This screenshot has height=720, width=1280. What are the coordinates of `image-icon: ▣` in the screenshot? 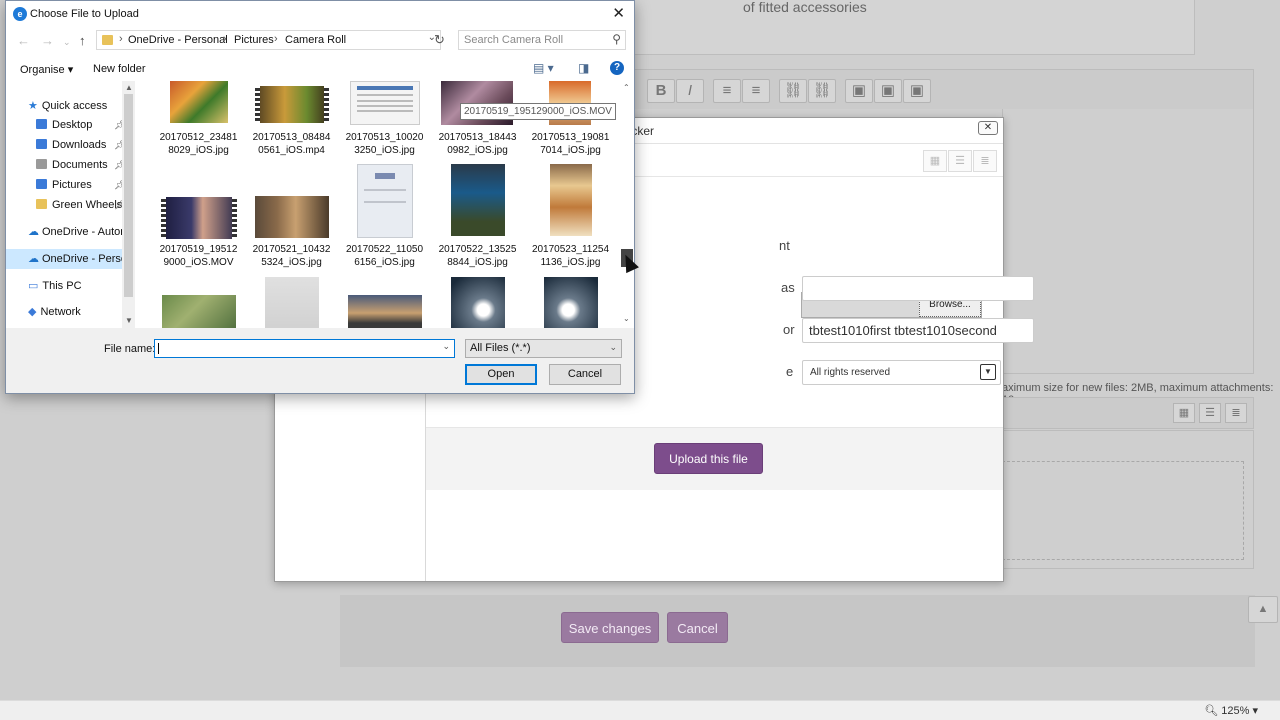 It's located at (859, 91).